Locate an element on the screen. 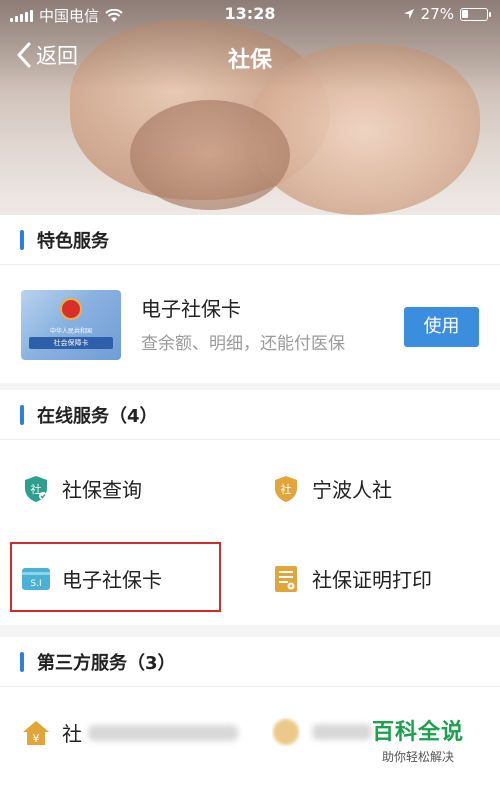 The image size is (500, 790). document-icon is located at coordinates (286, 579).